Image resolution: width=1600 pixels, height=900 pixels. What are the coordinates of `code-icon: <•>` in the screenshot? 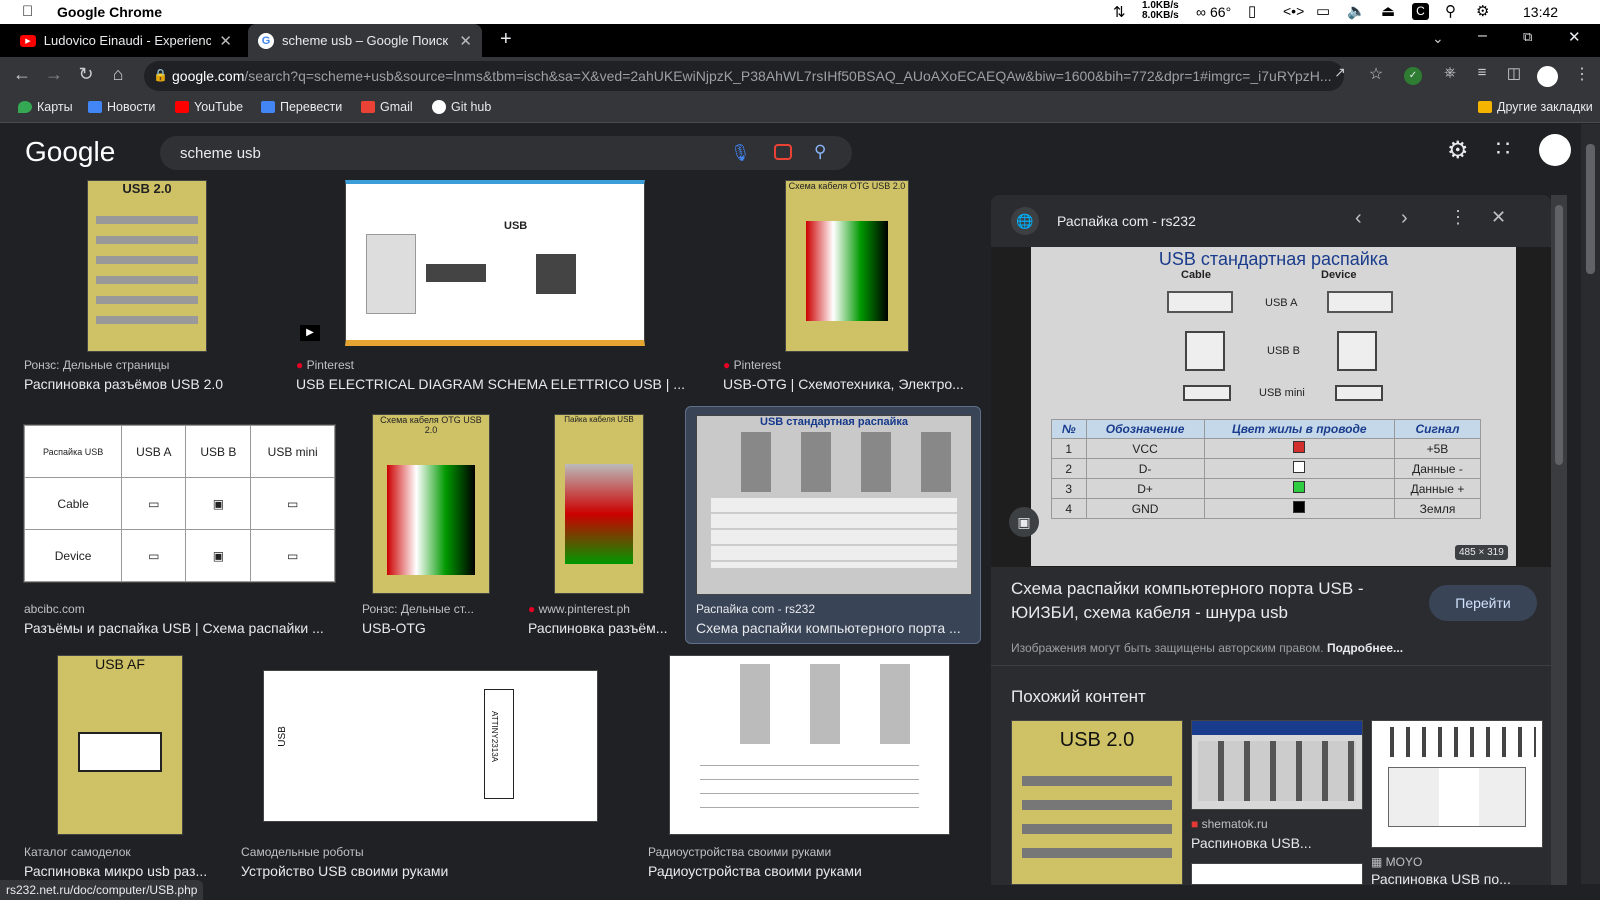 It's located at (1293, 11).